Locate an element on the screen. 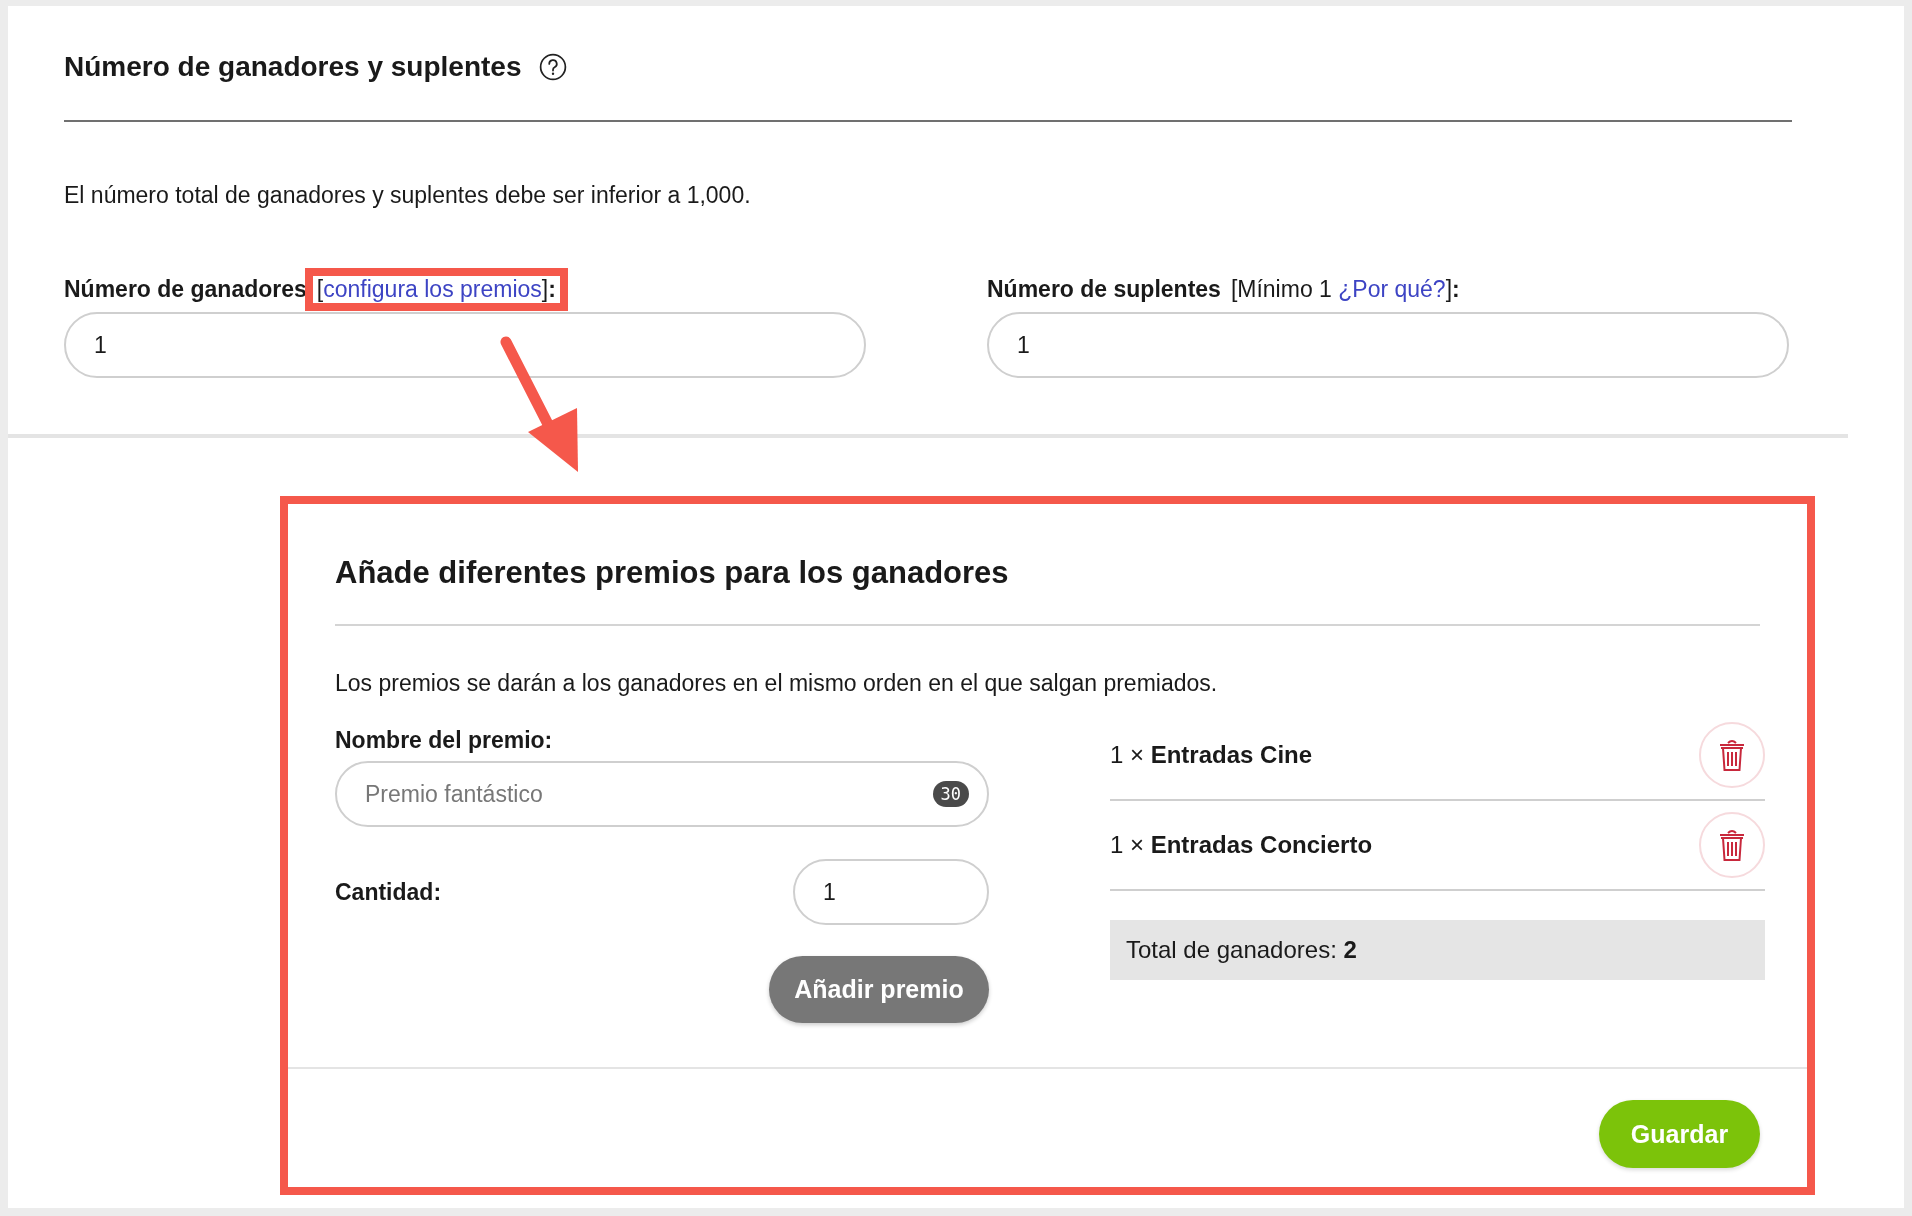 The height and width of the screenshot is (1216, 1912). field-label: Número de ganadores is located at coordinates (185, 289).